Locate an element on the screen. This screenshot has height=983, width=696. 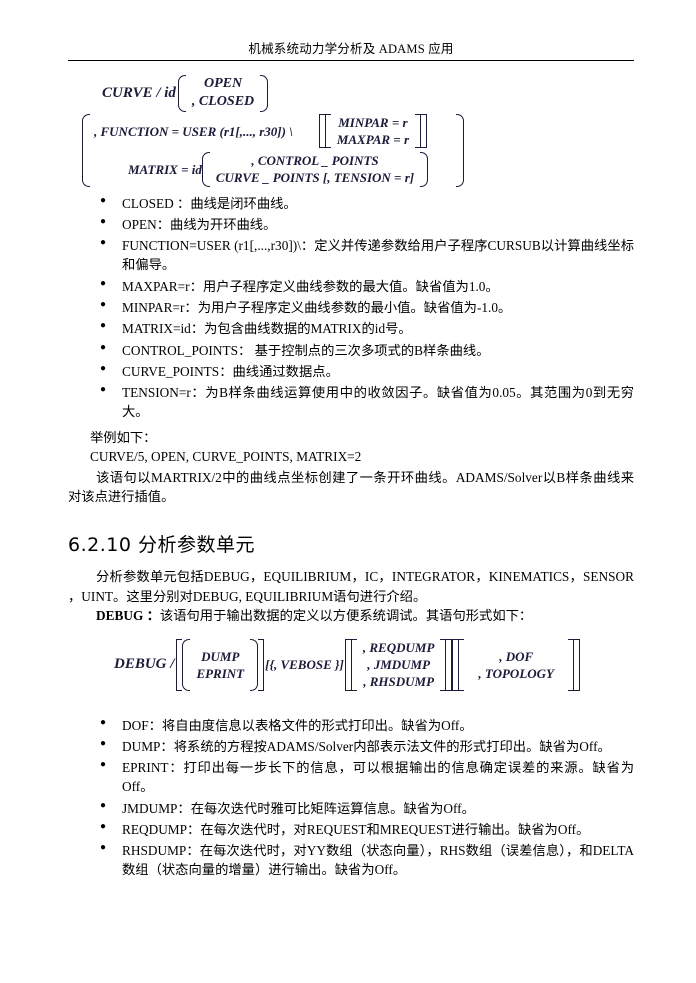
curve-points-row: CURVE _ POINTS [, TENSION = r] is located at coordinates (315, 178).